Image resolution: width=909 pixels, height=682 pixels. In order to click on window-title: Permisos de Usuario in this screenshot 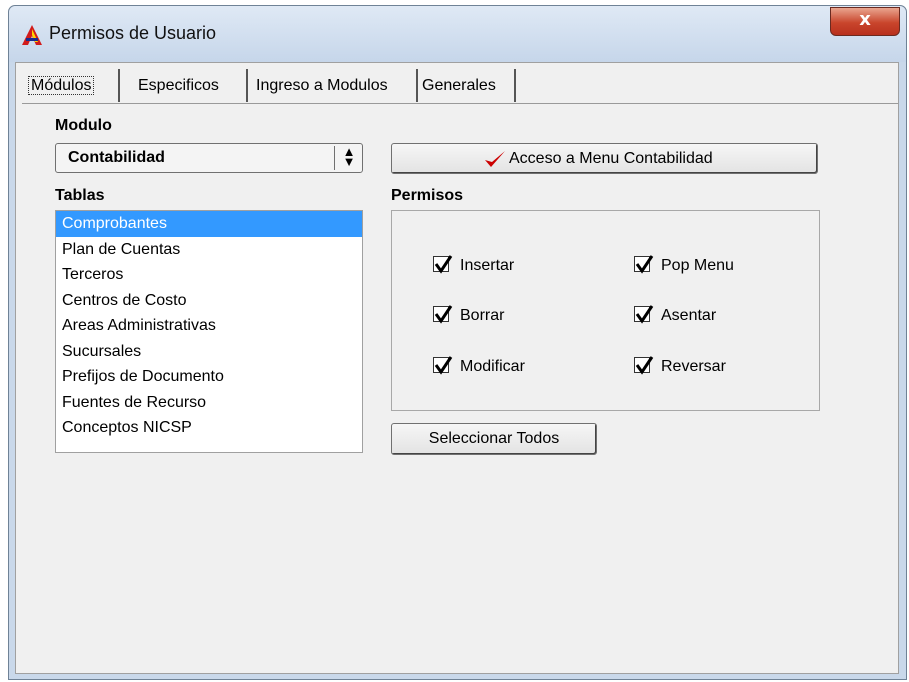, I will do `click(133, 33)`.